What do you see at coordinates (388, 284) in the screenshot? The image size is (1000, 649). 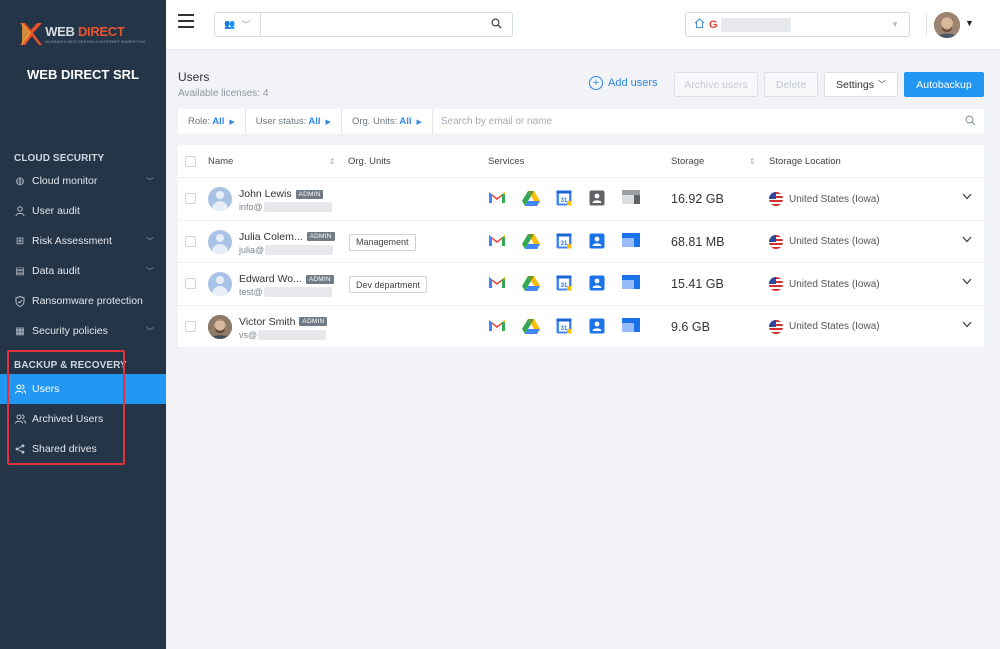 I see `org-unit-tag: Dev department` at bounding box center [388, 284].